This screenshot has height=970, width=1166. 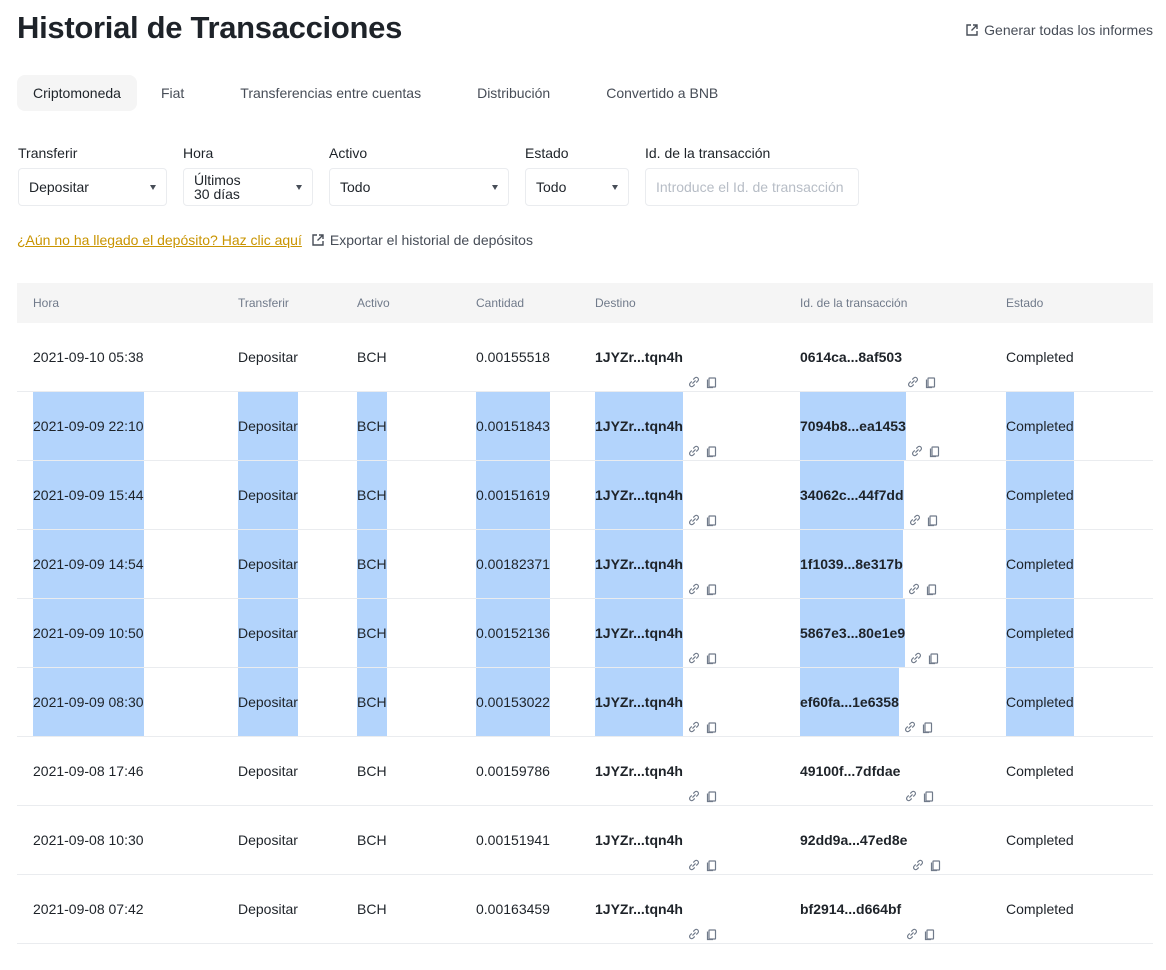 I want to click on tab-bnb-convert: Convertido a BNB, so click(x=662, y=93).